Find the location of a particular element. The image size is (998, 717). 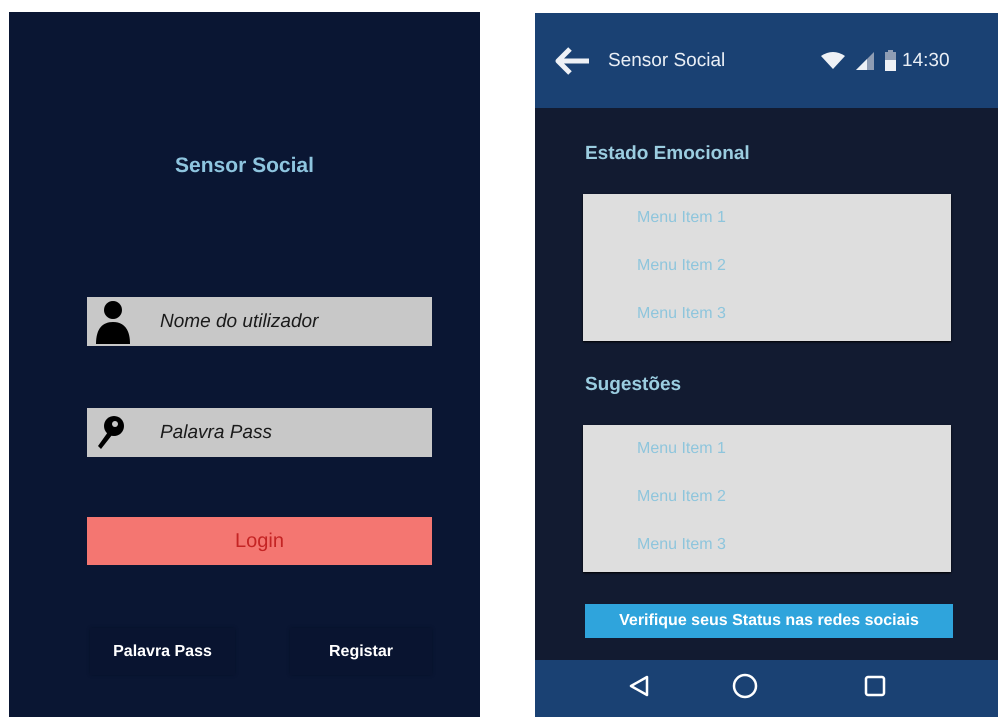

wifi-icon is located at coordinates (833, 60).